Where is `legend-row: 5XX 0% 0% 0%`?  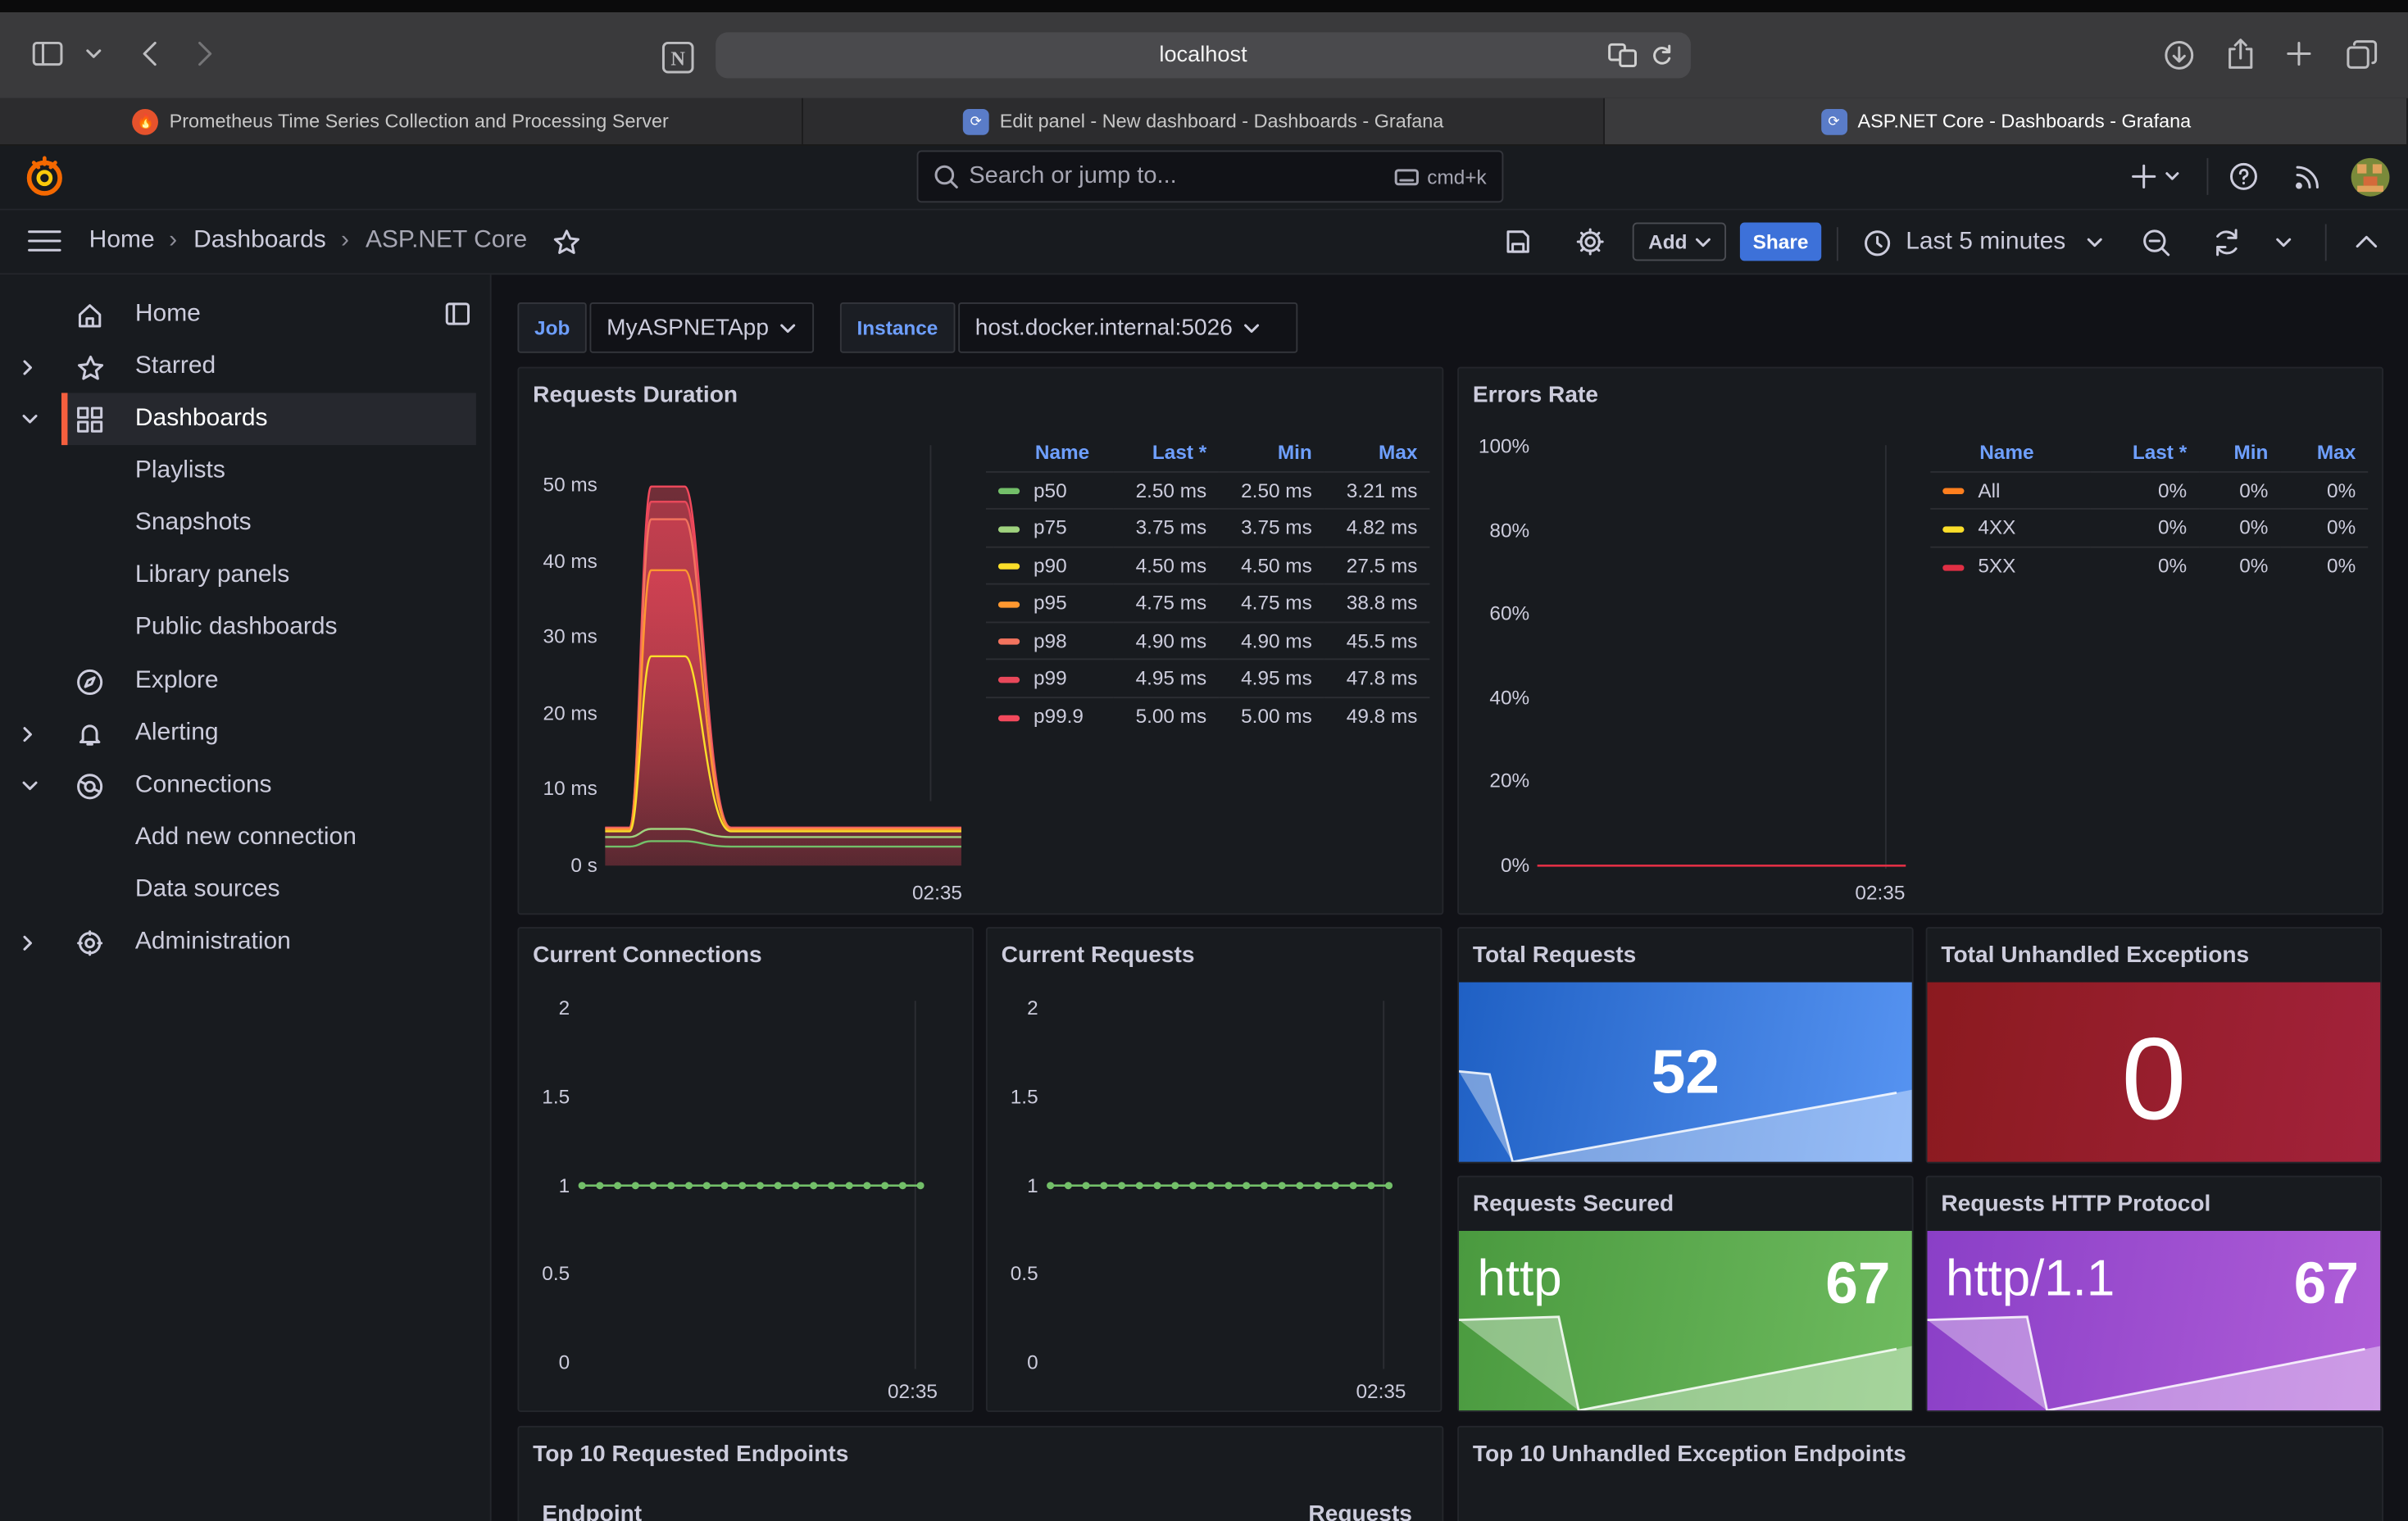 legend-row: 5XX 0% 0% 0% is located at coordinates (2149, 564).